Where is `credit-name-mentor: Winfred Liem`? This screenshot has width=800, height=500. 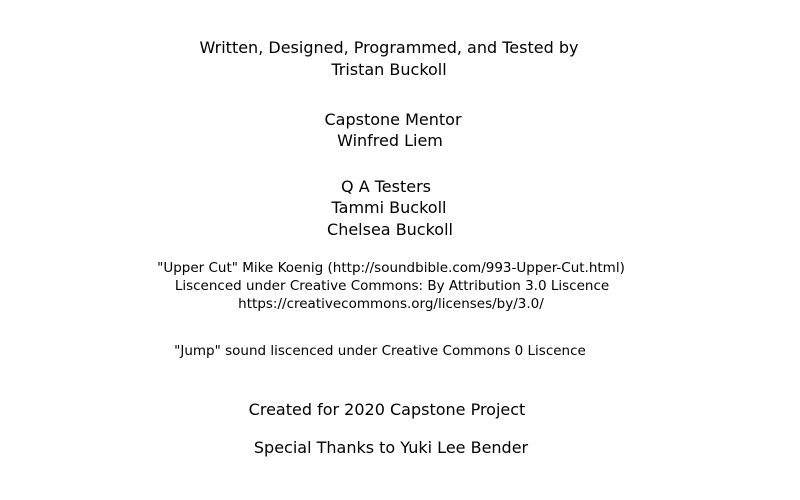
credit-name-mentor: Winfred Liem is located at coordinates (390, 140).